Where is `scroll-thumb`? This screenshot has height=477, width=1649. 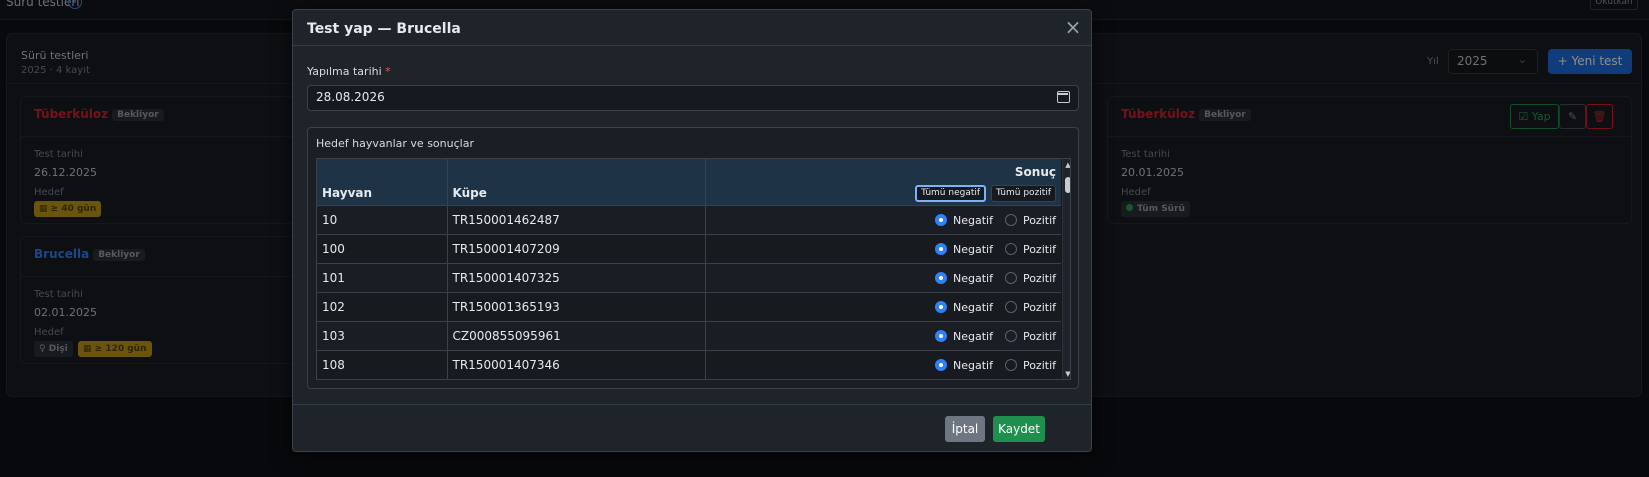
scroll-thumb is located at coordinates (1067, 185).